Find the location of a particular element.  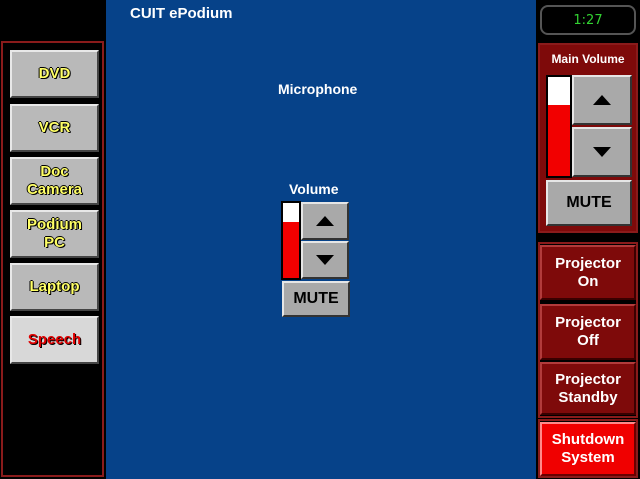

microphone-volume-down-button is located at coordinates (325, 260).